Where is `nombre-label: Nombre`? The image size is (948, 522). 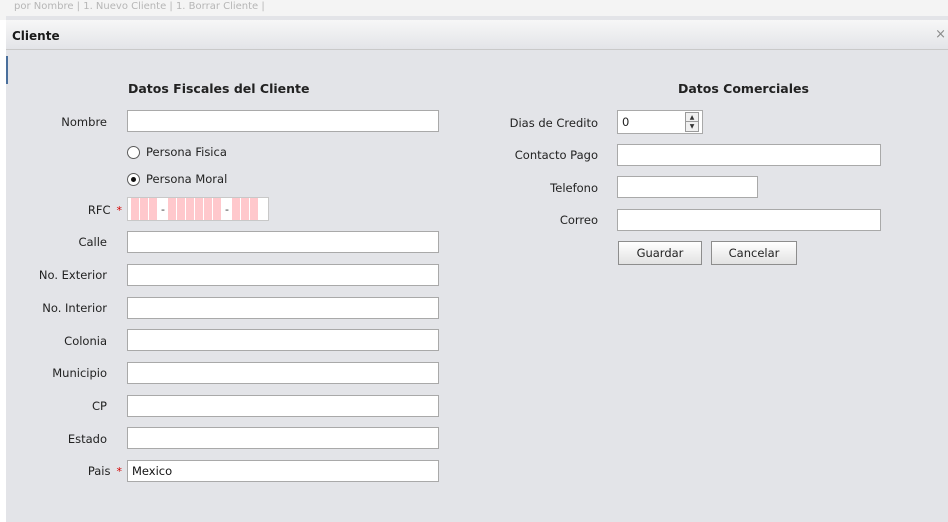 nombre-label: Nombre is located at coordinates (84, 122).